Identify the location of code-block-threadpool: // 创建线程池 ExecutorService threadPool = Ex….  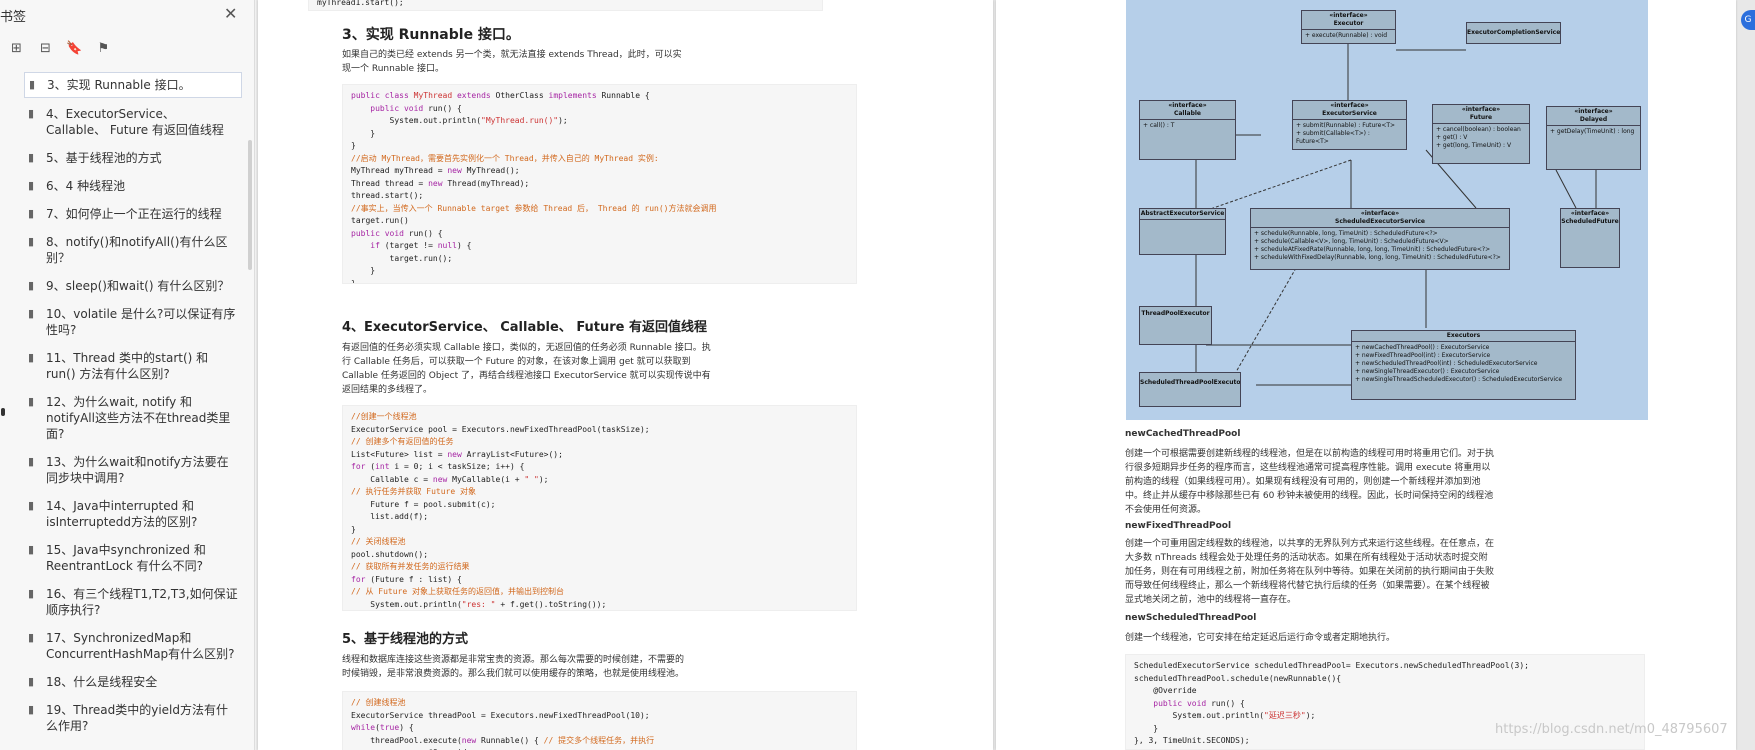
(599, 720).